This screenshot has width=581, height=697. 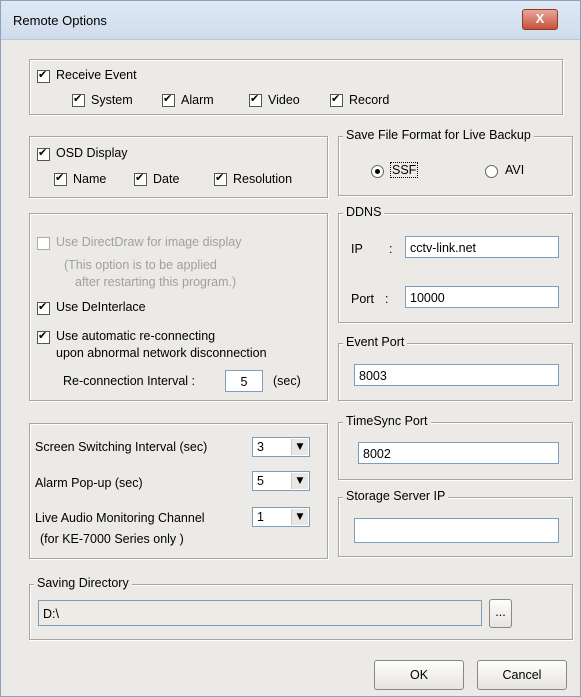 What do you see at coordinates (357, 249) in the screenshot?
I see `ddns-ip-label: IP` at bounding box center [357, 249].